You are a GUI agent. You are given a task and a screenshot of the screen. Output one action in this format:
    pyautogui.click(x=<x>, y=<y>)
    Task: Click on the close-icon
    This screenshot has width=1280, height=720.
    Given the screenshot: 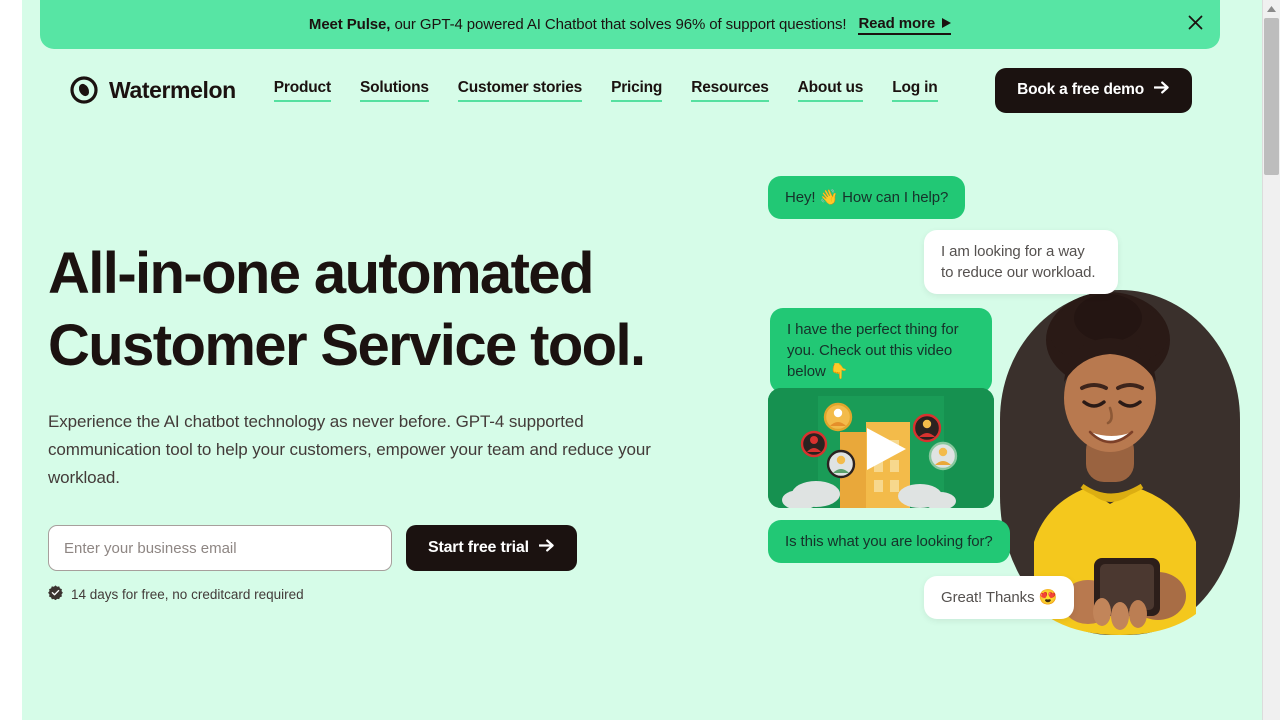 What is the action you would take?
    pyautogui.click(x=1195, y=25)
    